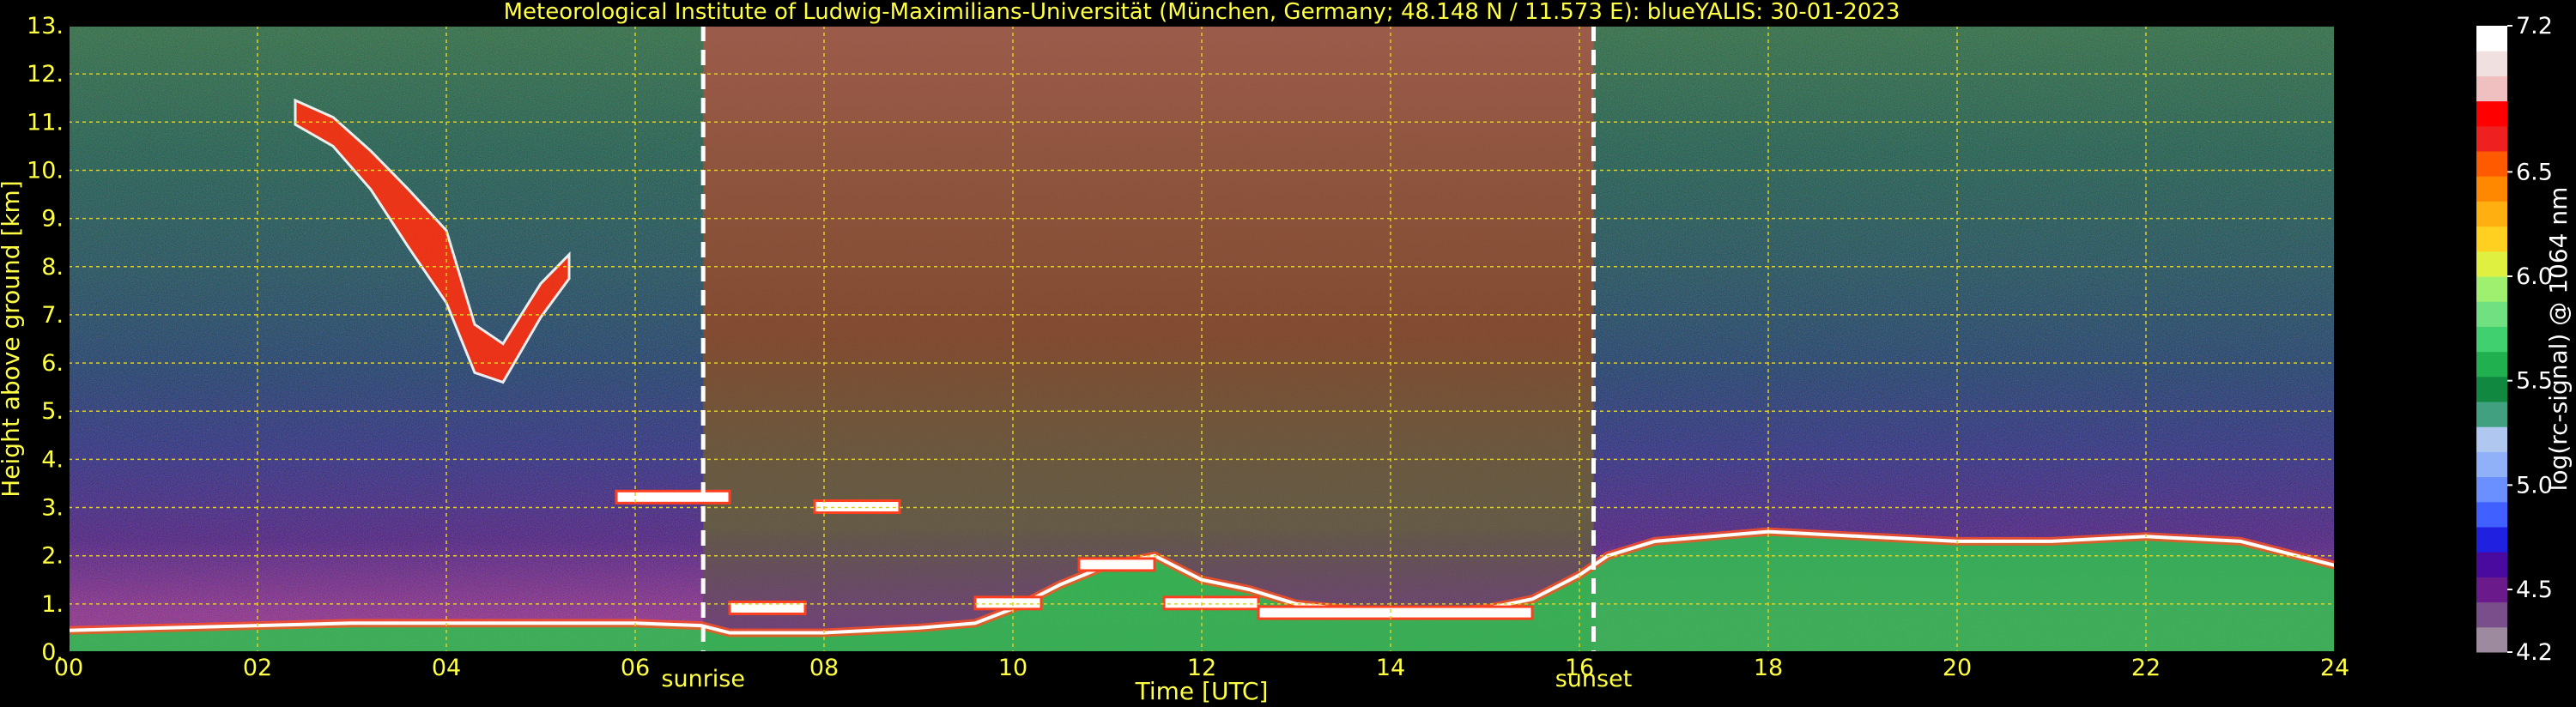 The width and height of the screenshot is (2576, 707). What do you see at coordinates (446, 668) in the screenshot?
I see `x-tick-label: 04` at bounding box center [446, 668].